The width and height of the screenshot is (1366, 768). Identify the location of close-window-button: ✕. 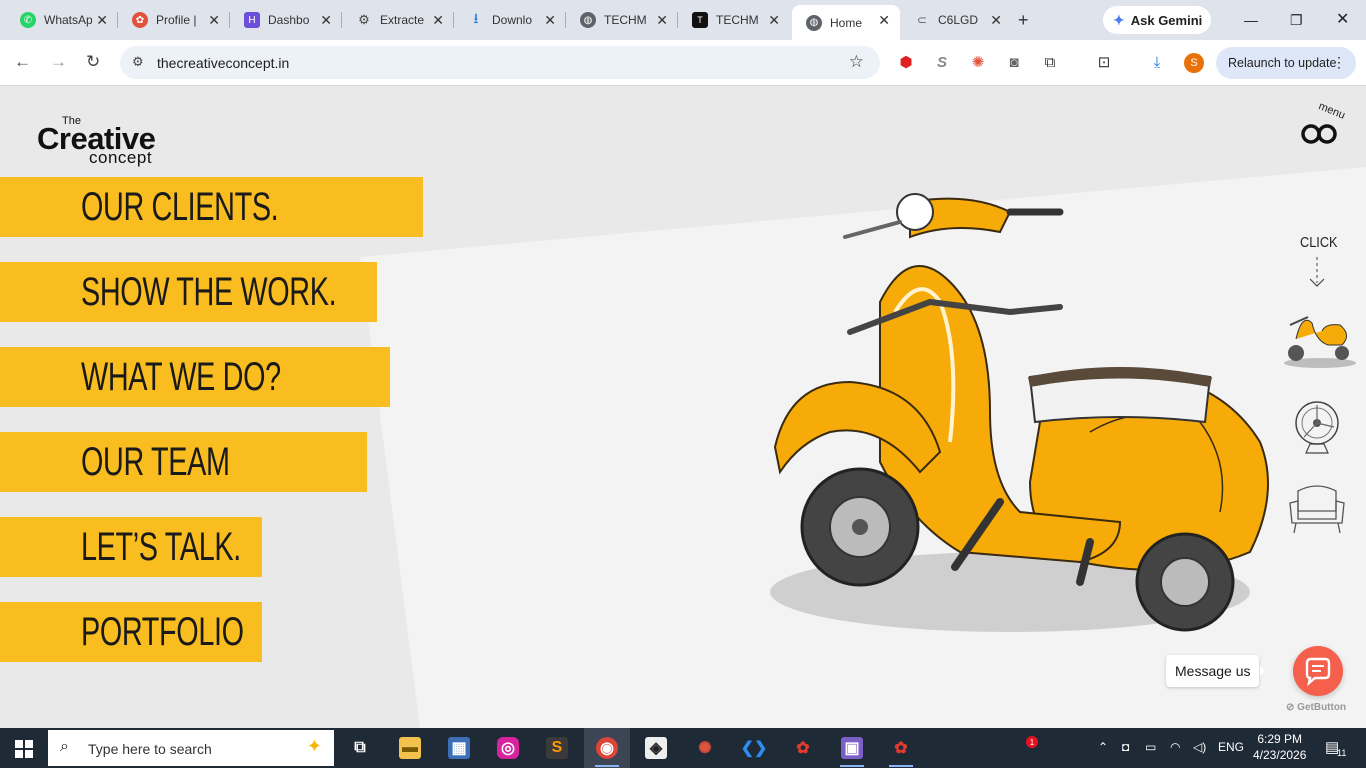
(1342, 20).